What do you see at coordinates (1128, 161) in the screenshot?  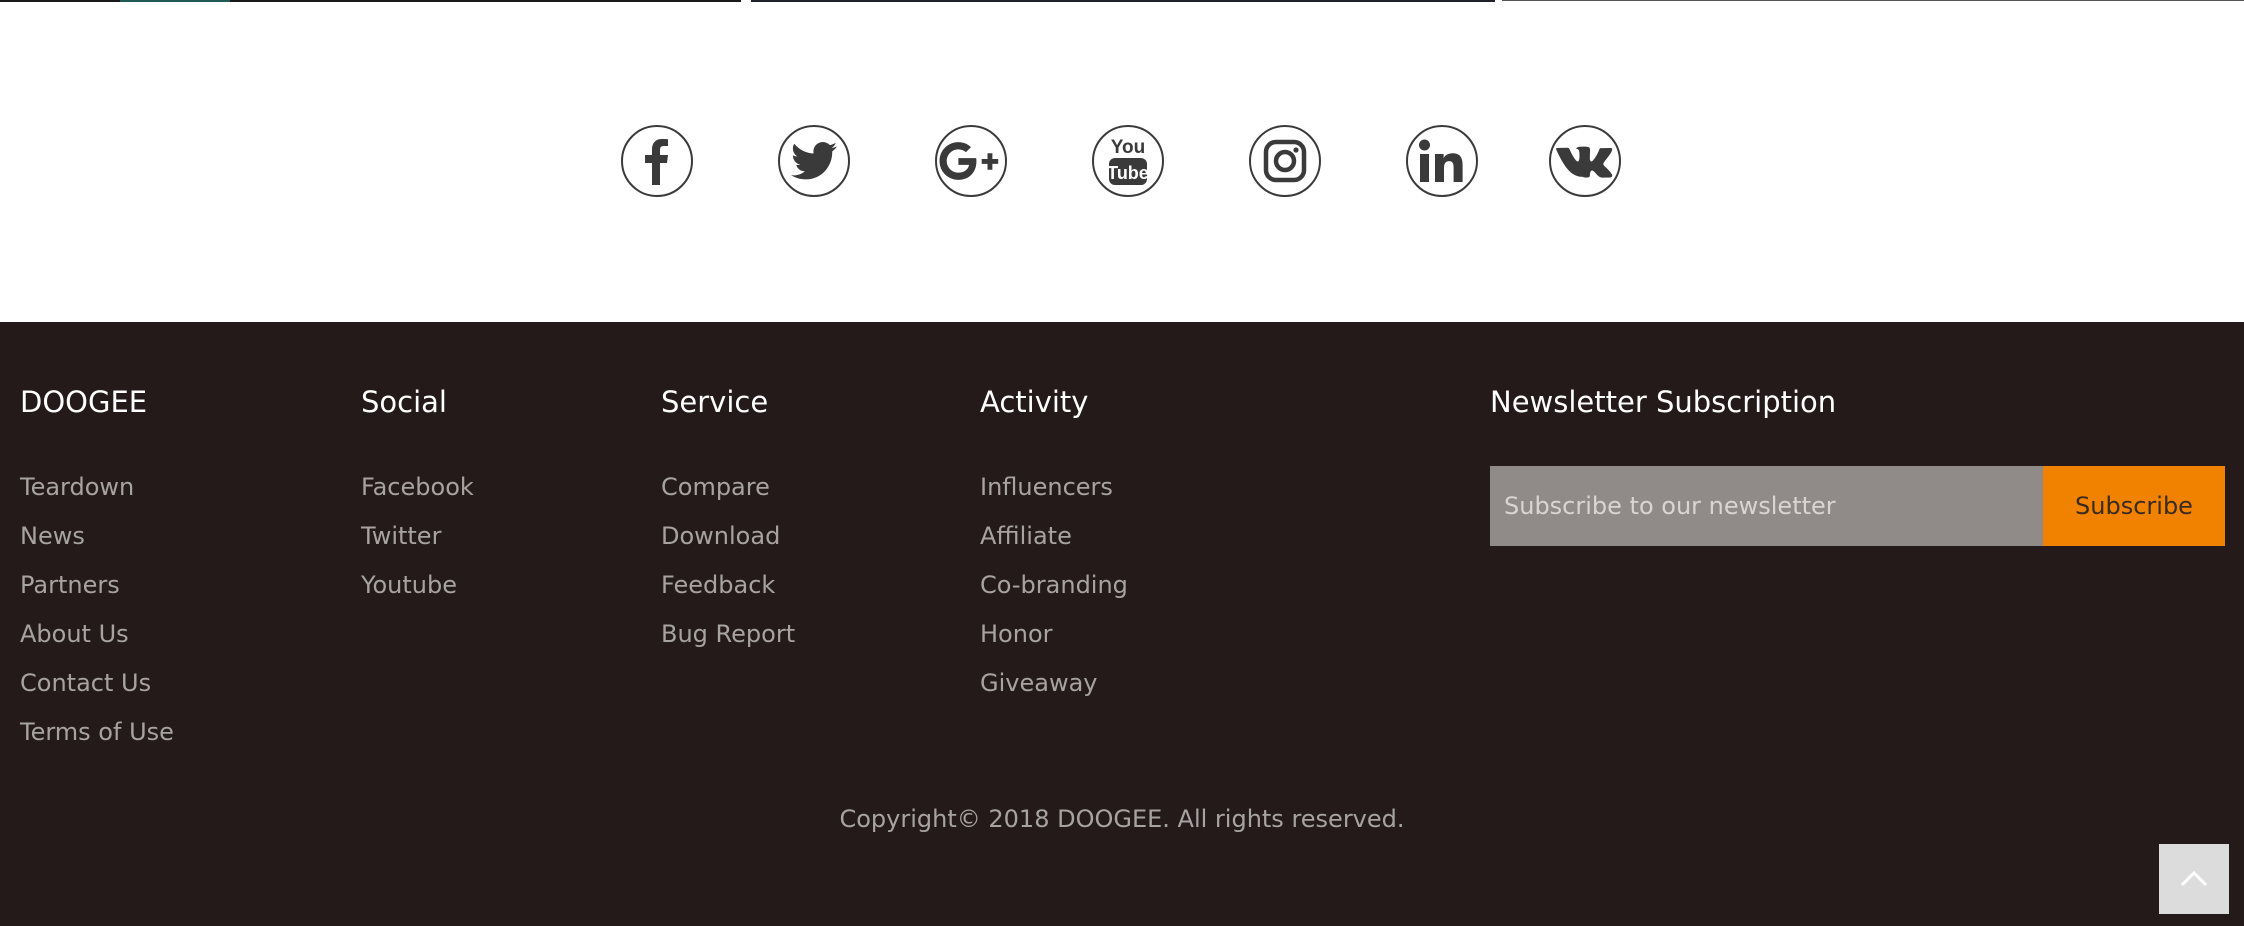 I see `youtube-icon: You Tube` at bounding box center [1128, 161].